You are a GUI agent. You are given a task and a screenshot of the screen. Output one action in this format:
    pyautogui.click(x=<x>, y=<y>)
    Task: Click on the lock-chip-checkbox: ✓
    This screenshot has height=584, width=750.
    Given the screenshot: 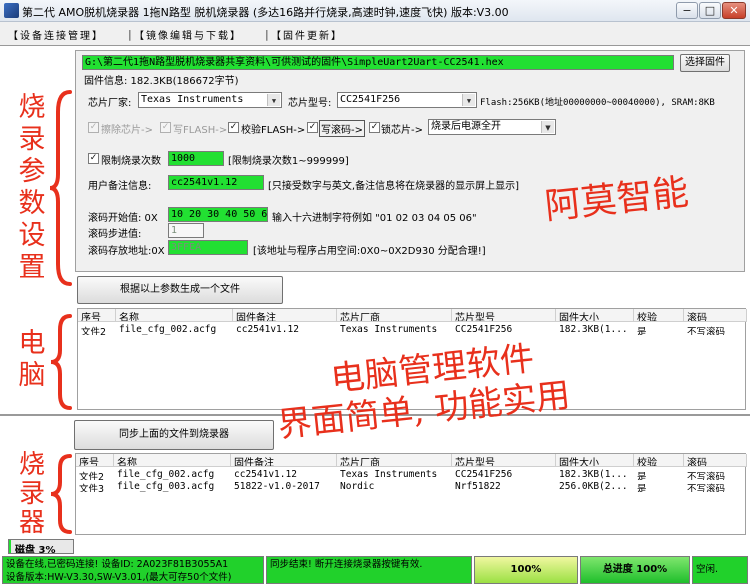 What is the action you would take?
    pyautogui.click(x=374, y=127)
    